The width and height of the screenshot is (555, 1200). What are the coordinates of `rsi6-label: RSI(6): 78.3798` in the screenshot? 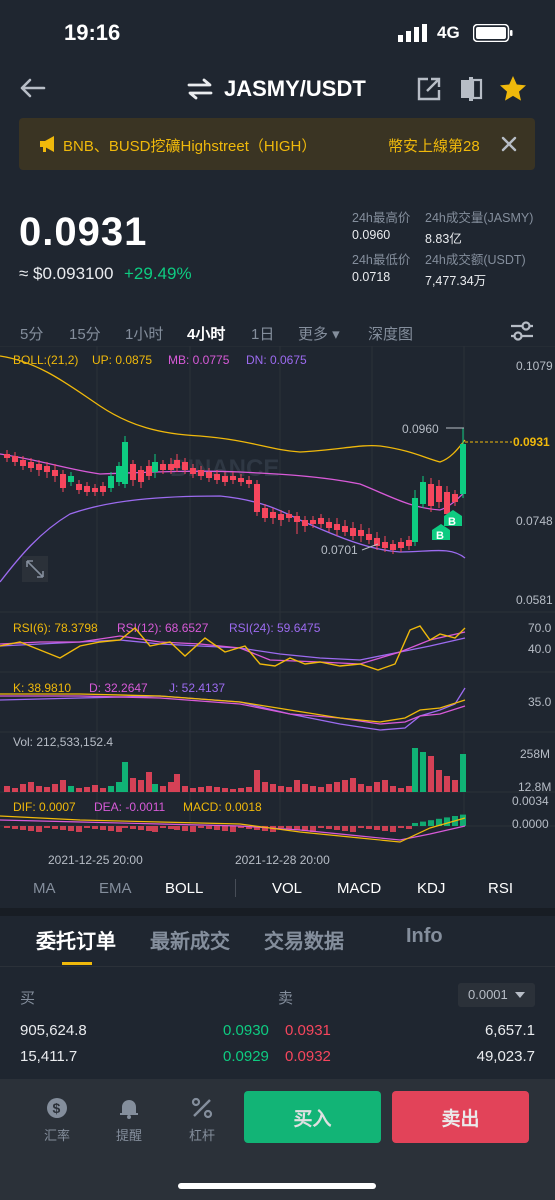 It's located at (55, 628).